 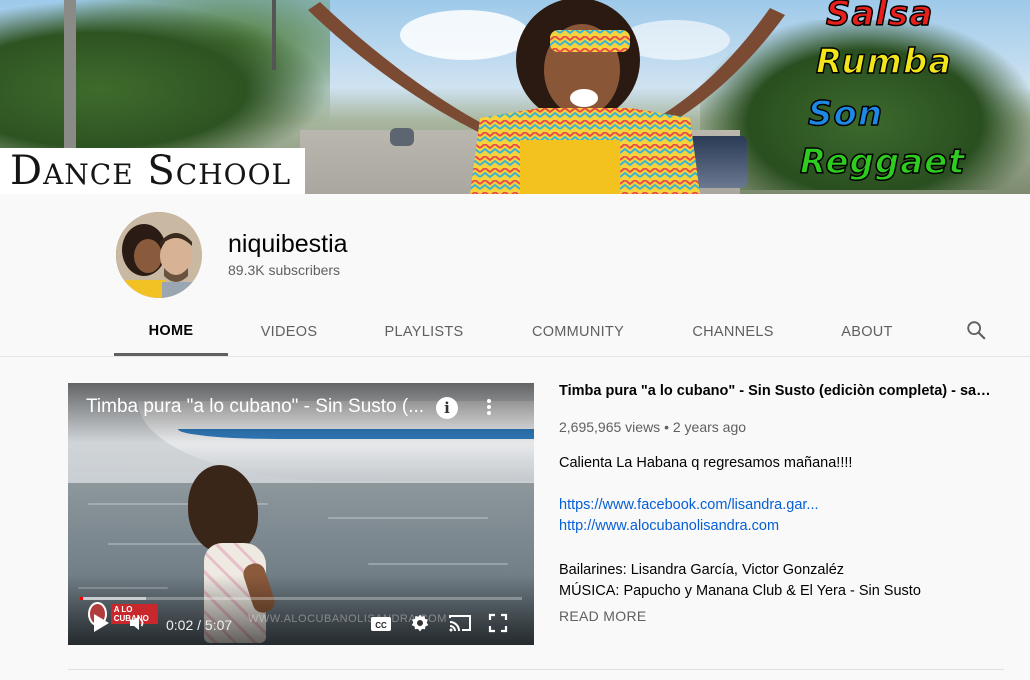 What do you see at coordinates (779, 427) in the screenshot?
I see `video-meta: 2,695,965 views • 2 years ago` at bounding box center [779, 427].